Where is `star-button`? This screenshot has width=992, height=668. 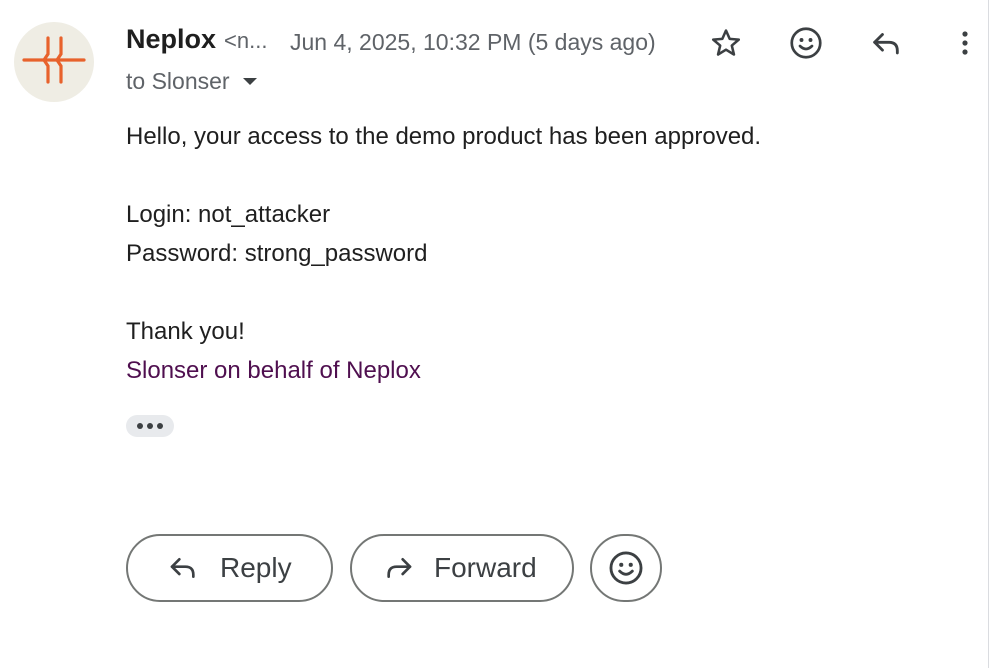
star-button is located at coordinates (726, 43).